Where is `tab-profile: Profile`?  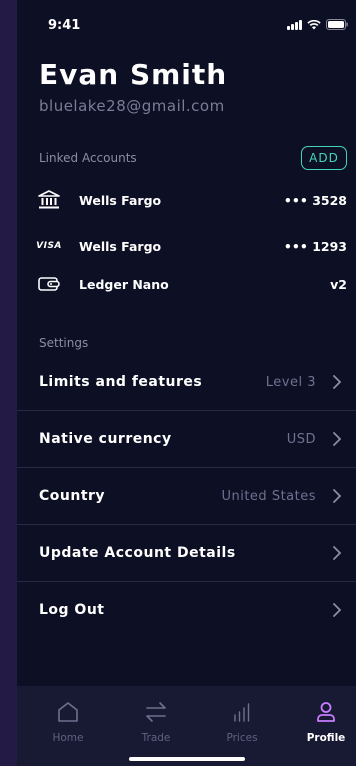
tab-profile: Profile is located at coordinates (323, 721).